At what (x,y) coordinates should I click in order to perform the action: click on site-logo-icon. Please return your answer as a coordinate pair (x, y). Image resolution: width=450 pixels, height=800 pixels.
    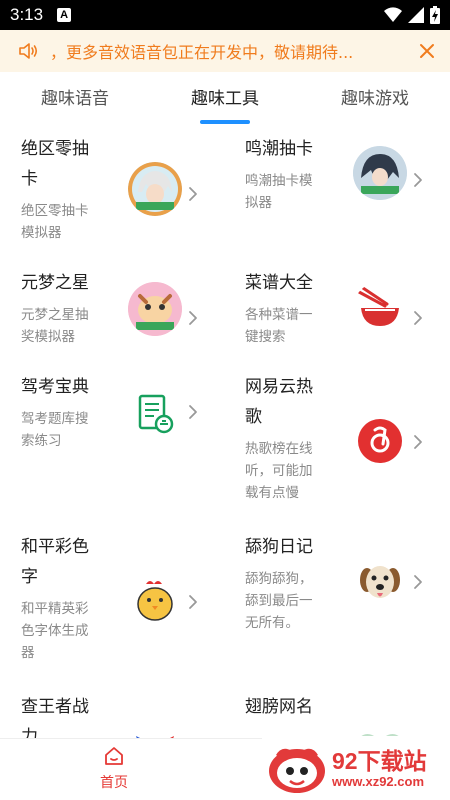
    Looking at the image, I should click on (297, 770).